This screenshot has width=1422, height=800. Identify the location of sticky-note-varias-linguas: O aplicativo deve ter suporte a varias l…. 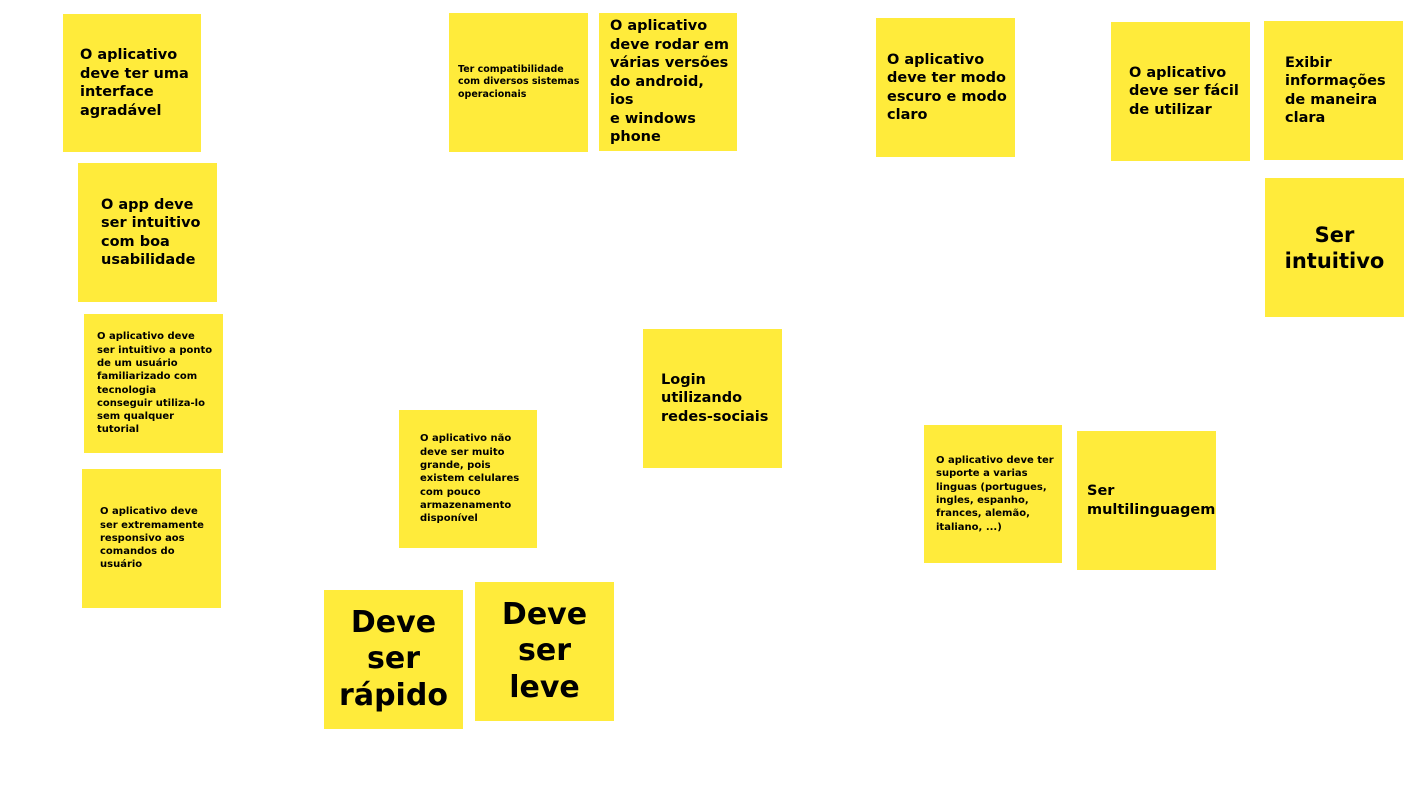
(993, 494).